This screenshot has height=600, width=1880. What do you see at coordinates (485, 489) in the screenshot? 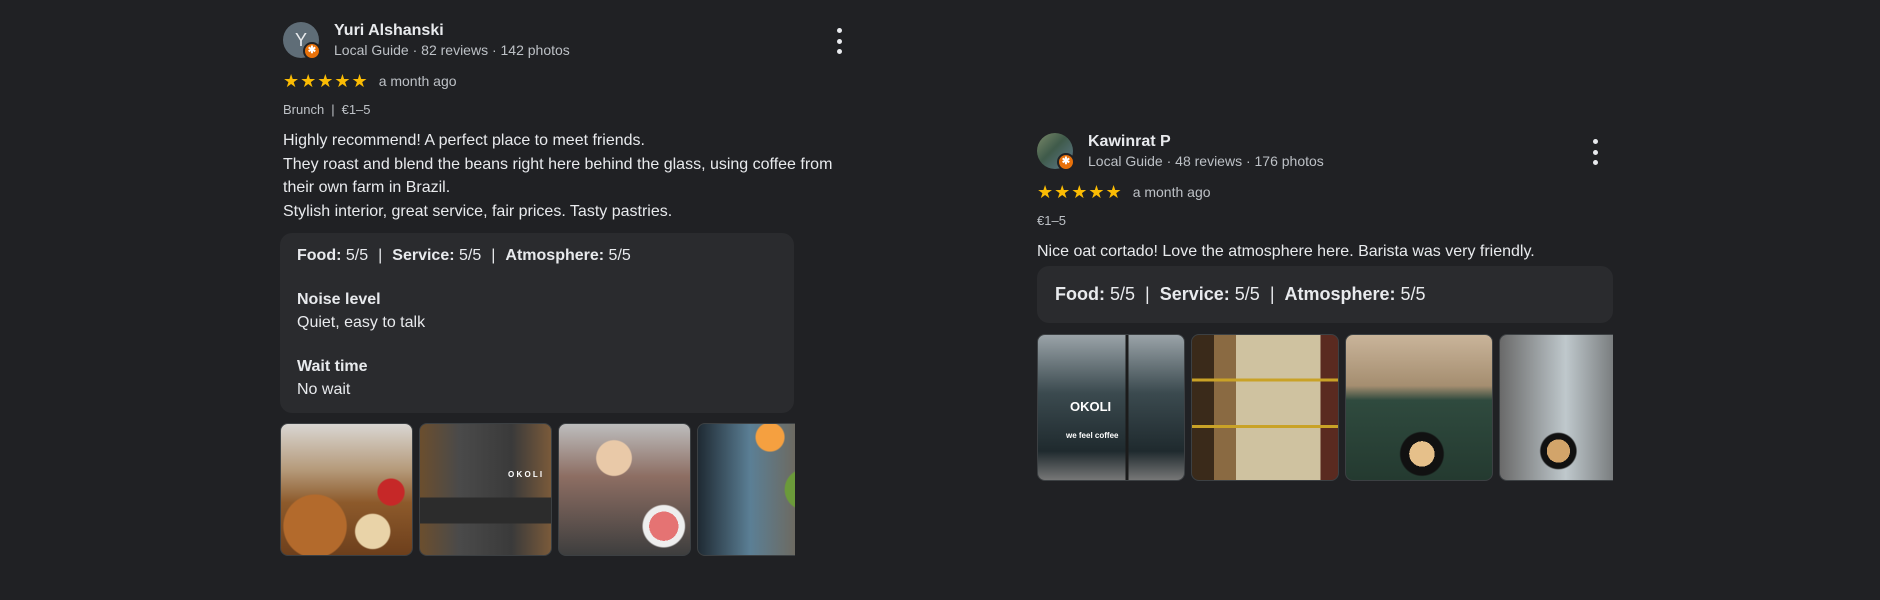
I see `review-photo: O K O L I` at bounding box center [485, 489].